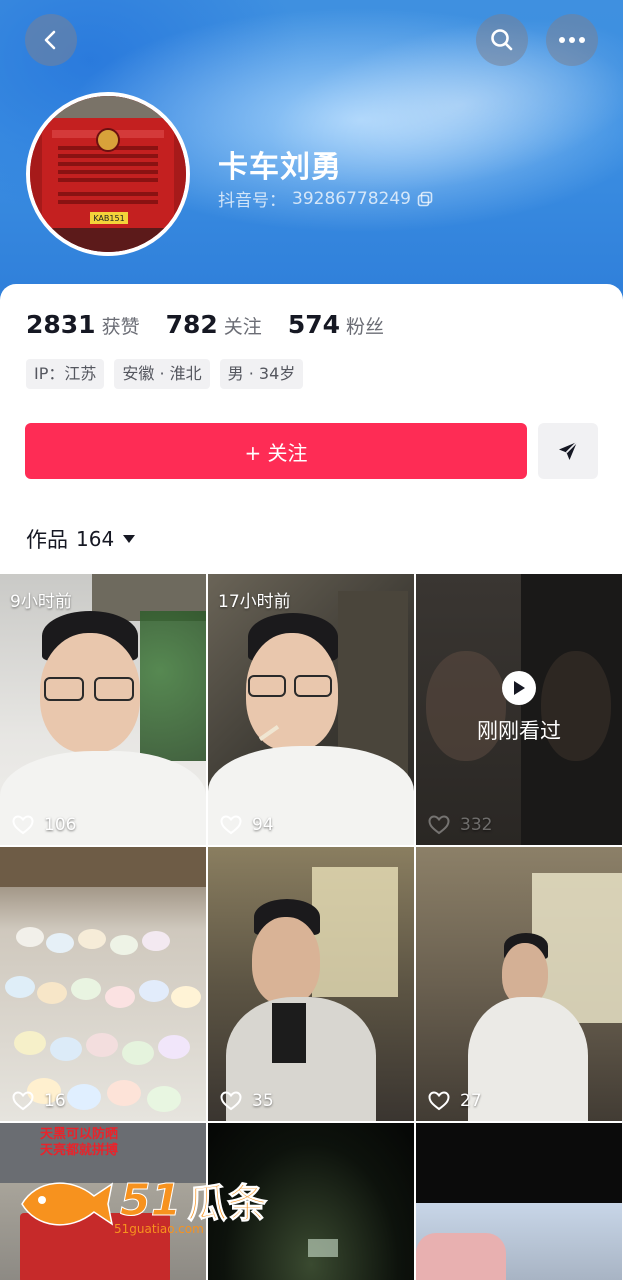 The width and height of the screenshot is (623, 1280). I want to click on stat-value: 2831, so click(61, 324).